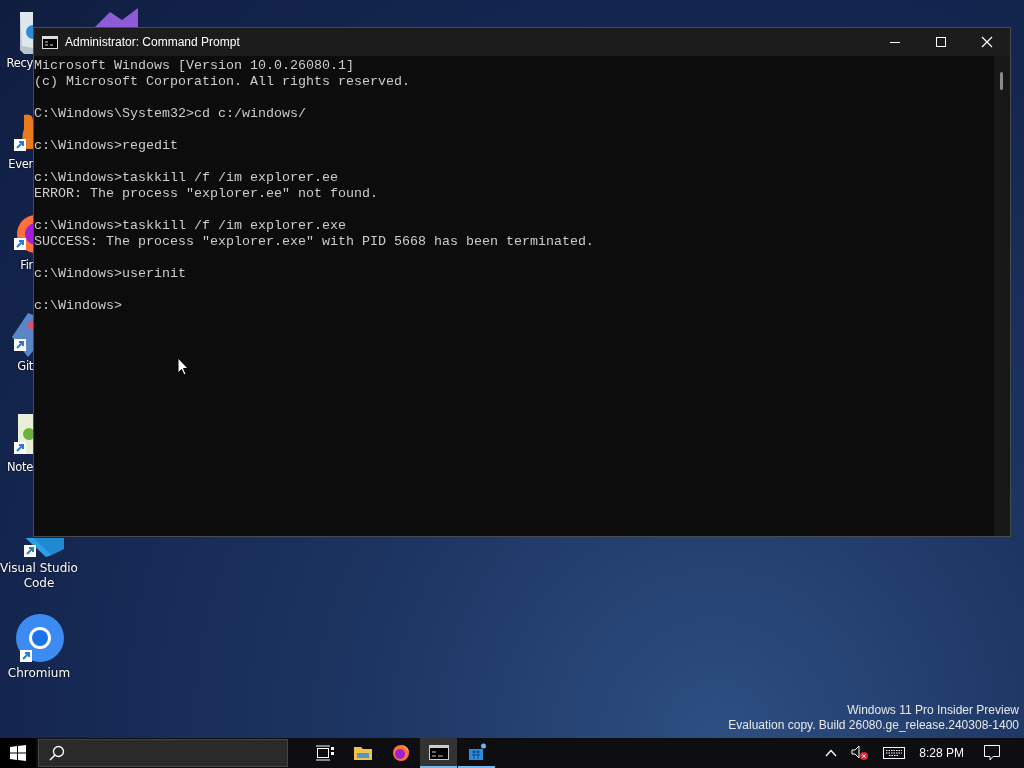 The width and height of the screenshot is (1024, 768). I want to click on icon-label: Recy, so click(19, 63).